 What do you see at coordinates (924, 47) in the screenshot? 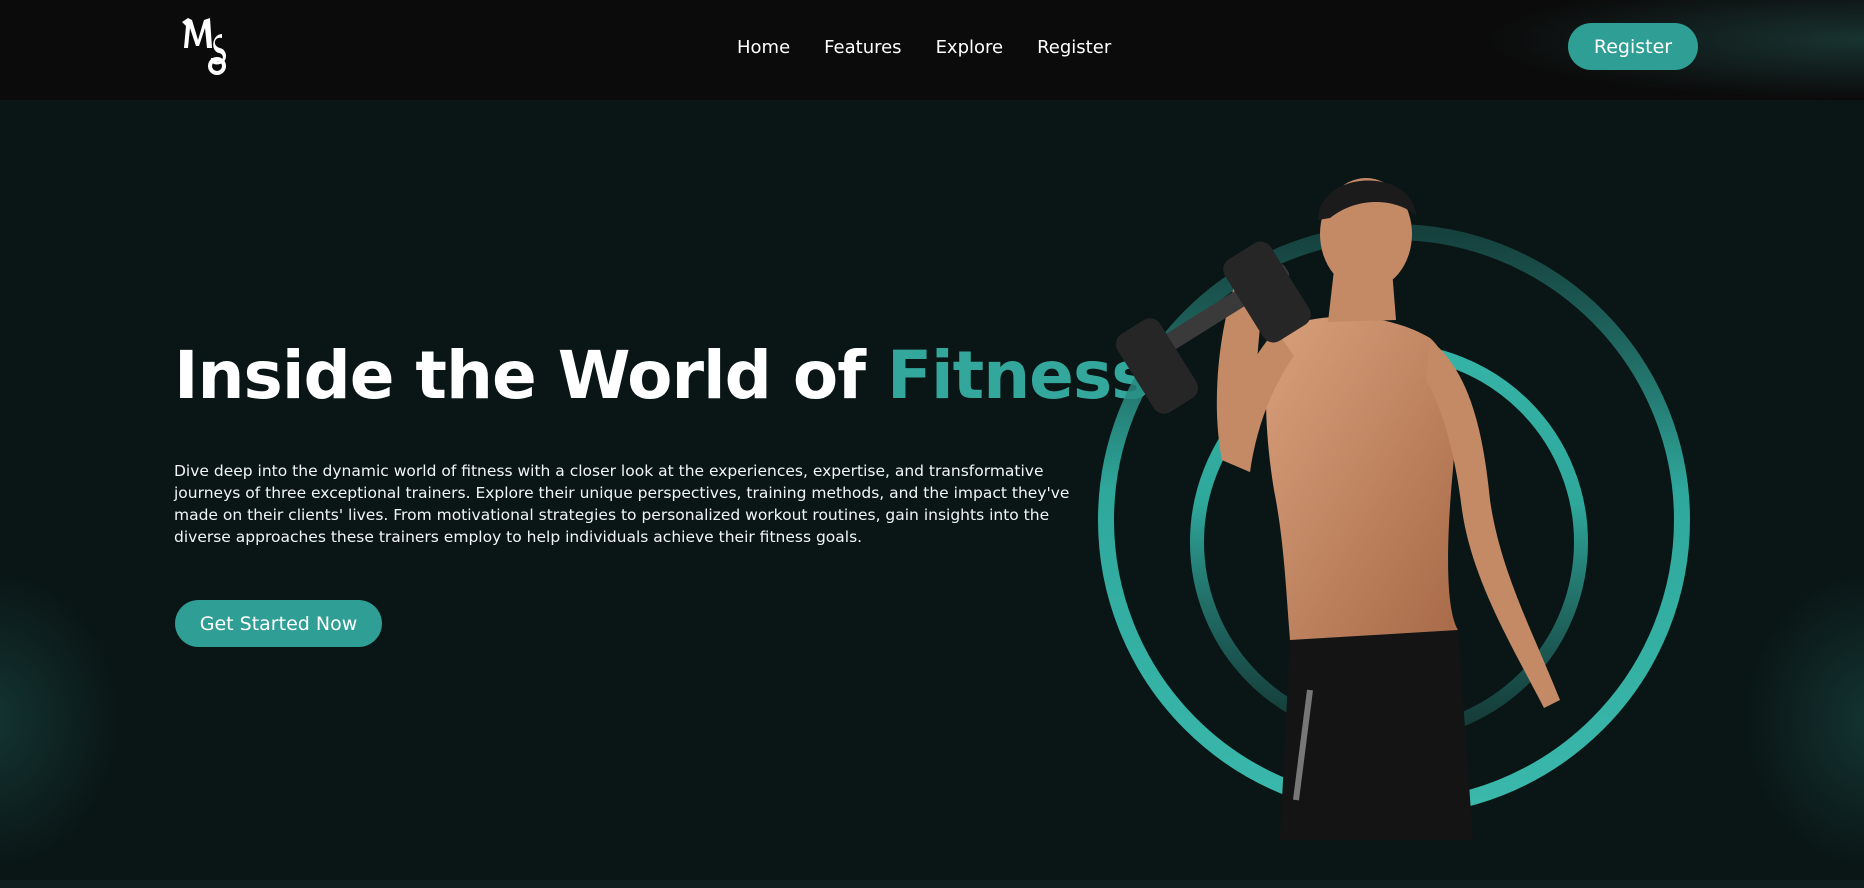
I see `nav-links: Home Features Explore Register` at bounding box center [924, 47].